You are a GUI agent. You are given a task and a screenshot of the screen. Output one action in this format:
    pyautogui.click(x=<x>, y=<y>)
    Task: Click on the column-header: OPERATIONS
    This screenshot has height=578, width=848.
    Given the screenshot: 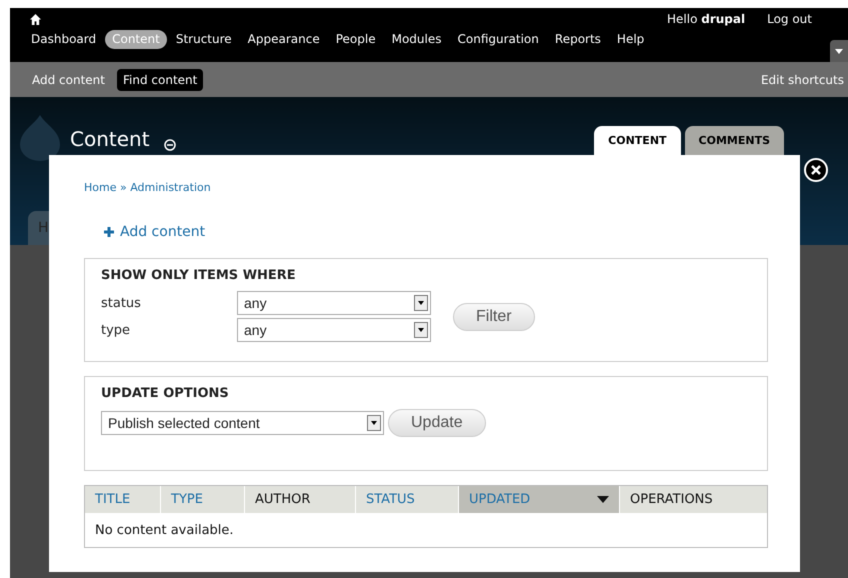 What is the action you would take?
    pyautogui.click(x=693, y=499)
    